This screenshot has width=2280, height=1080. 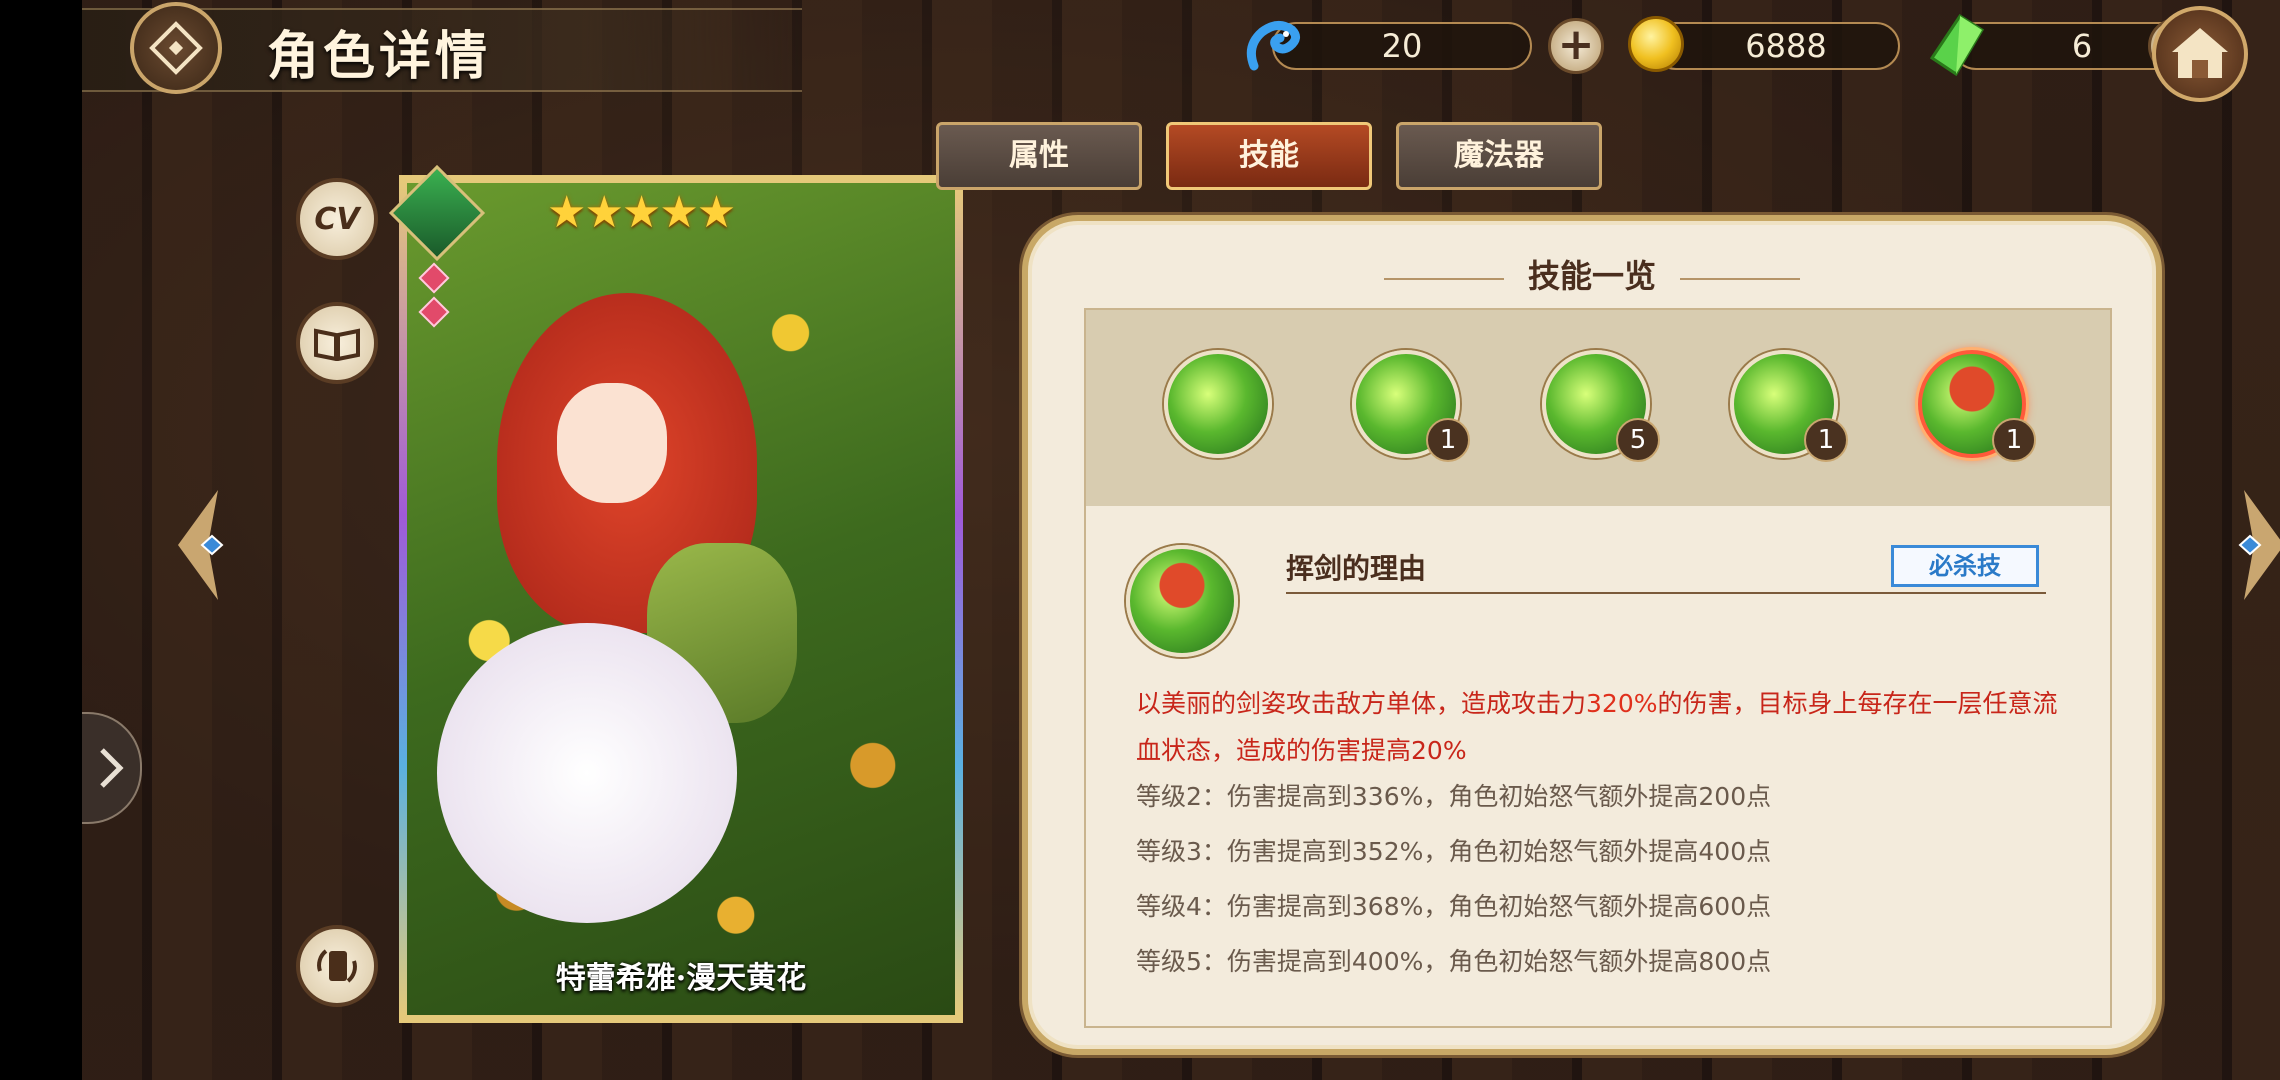 I want to click on resource-dragon-value: 20, so click(x=1402, y=46).